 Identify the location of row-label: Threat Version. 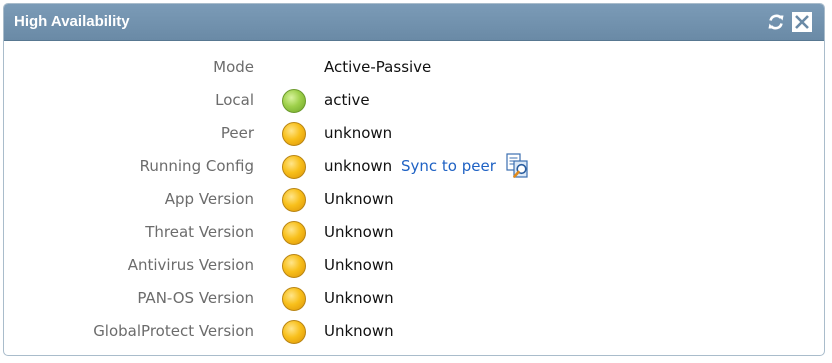
(199, 232).